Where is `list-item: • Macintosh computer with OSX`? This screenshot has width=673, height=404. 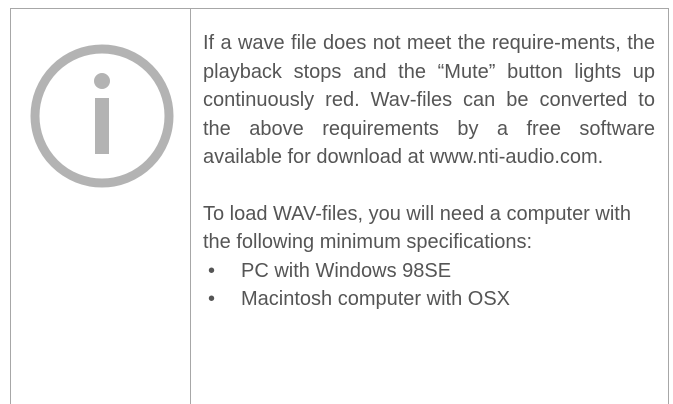 list-item: • Macintosh computer with OSX is located at coordinates (429, 299).